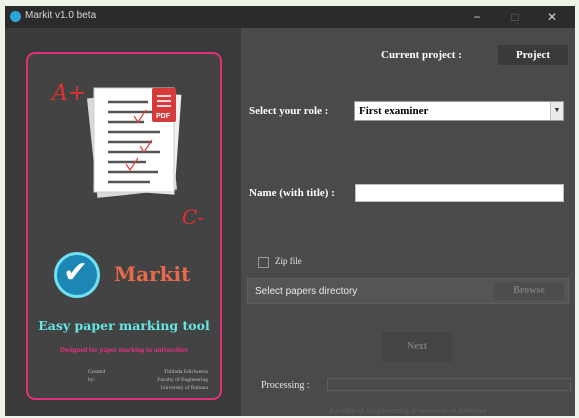 The height and width of the screenshot is (418, 579). What do you see at coordinates (408, 291) in the screenshot?
I see `papers-directory-row: Select papers directory Browse` at bounding box center [408, 291].